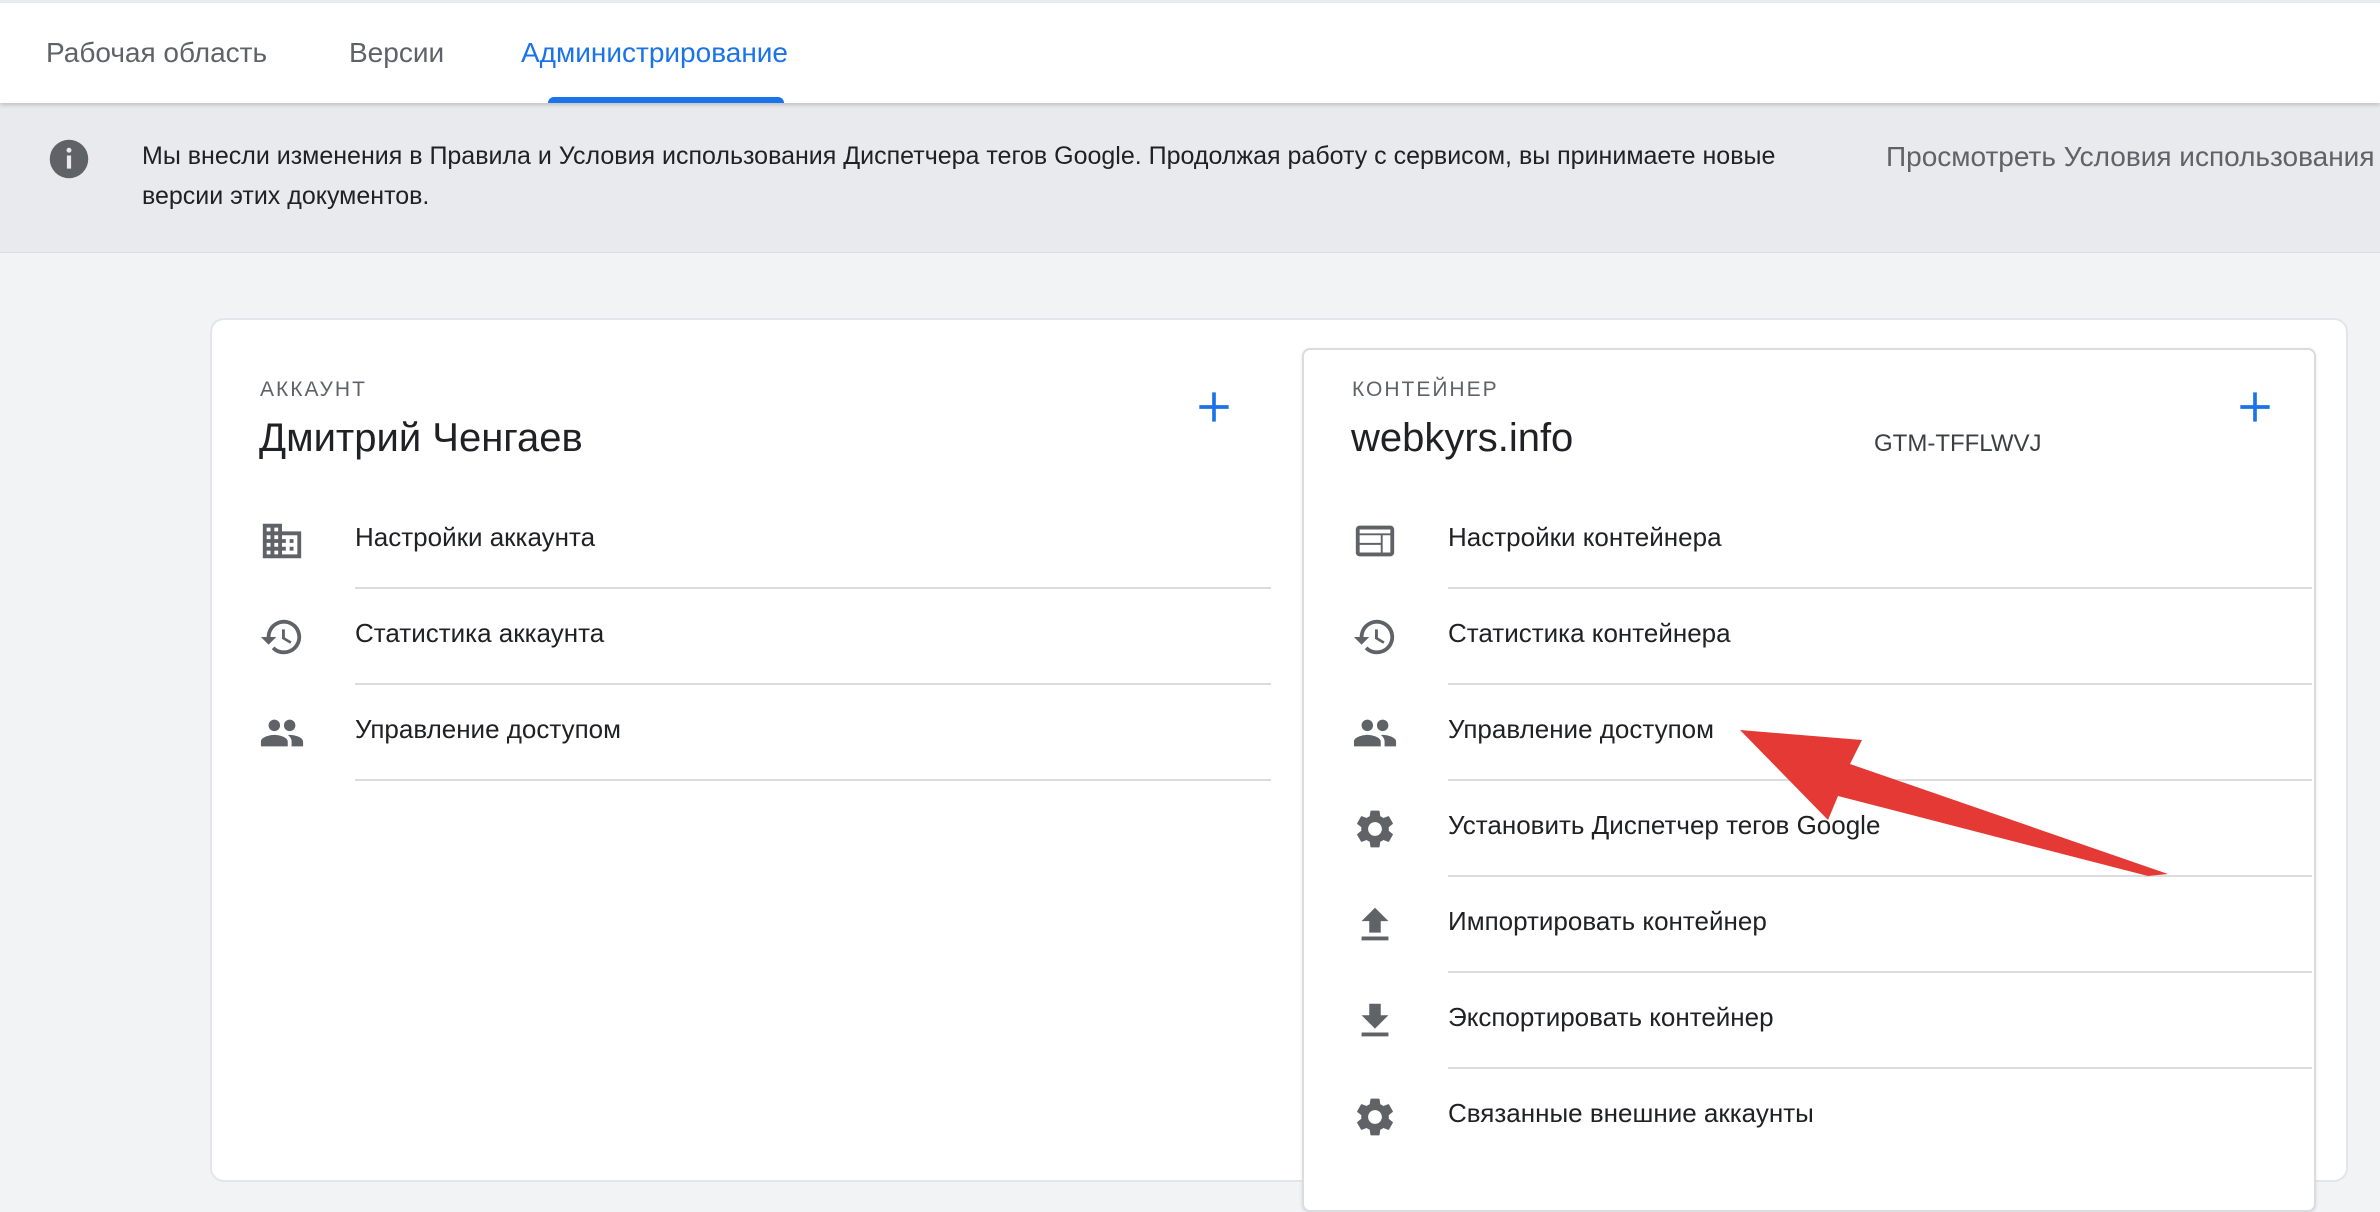  What do you see at coordinates (765, 540) in the screenshot?
I see `account-settings-item: Настройки аккаунта` at bounding box center [765, 540].